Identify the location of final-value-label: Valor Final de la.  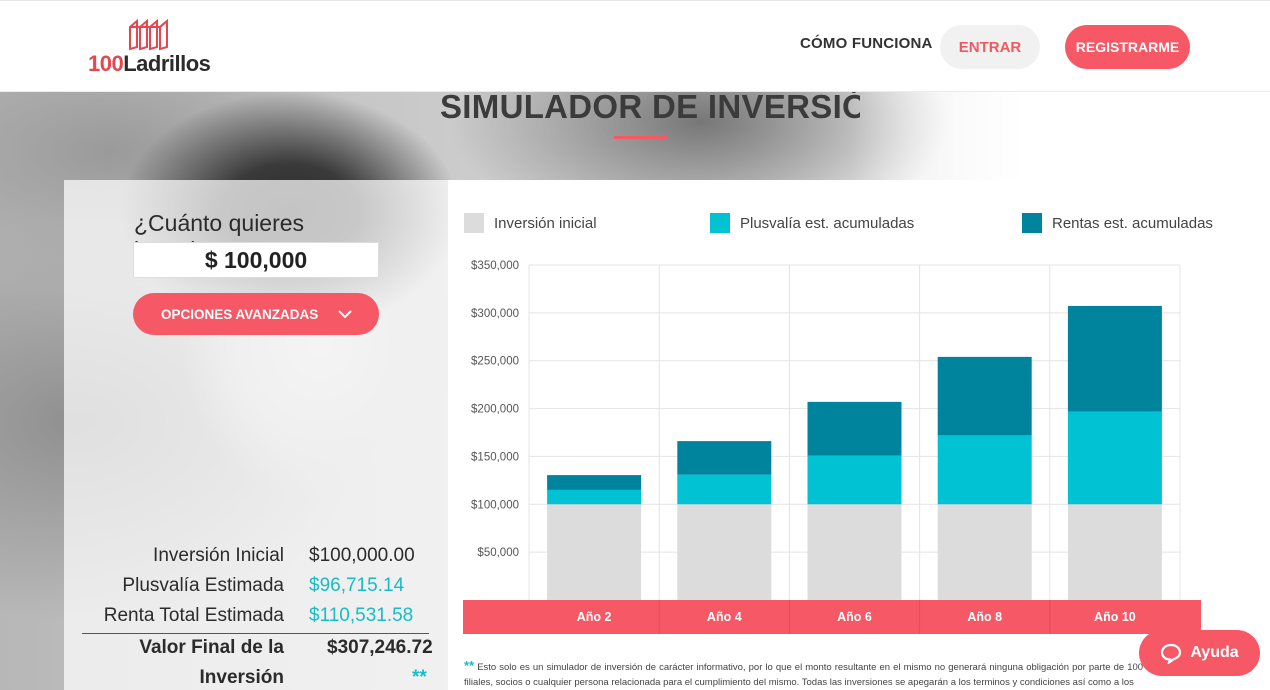
(211, 647).